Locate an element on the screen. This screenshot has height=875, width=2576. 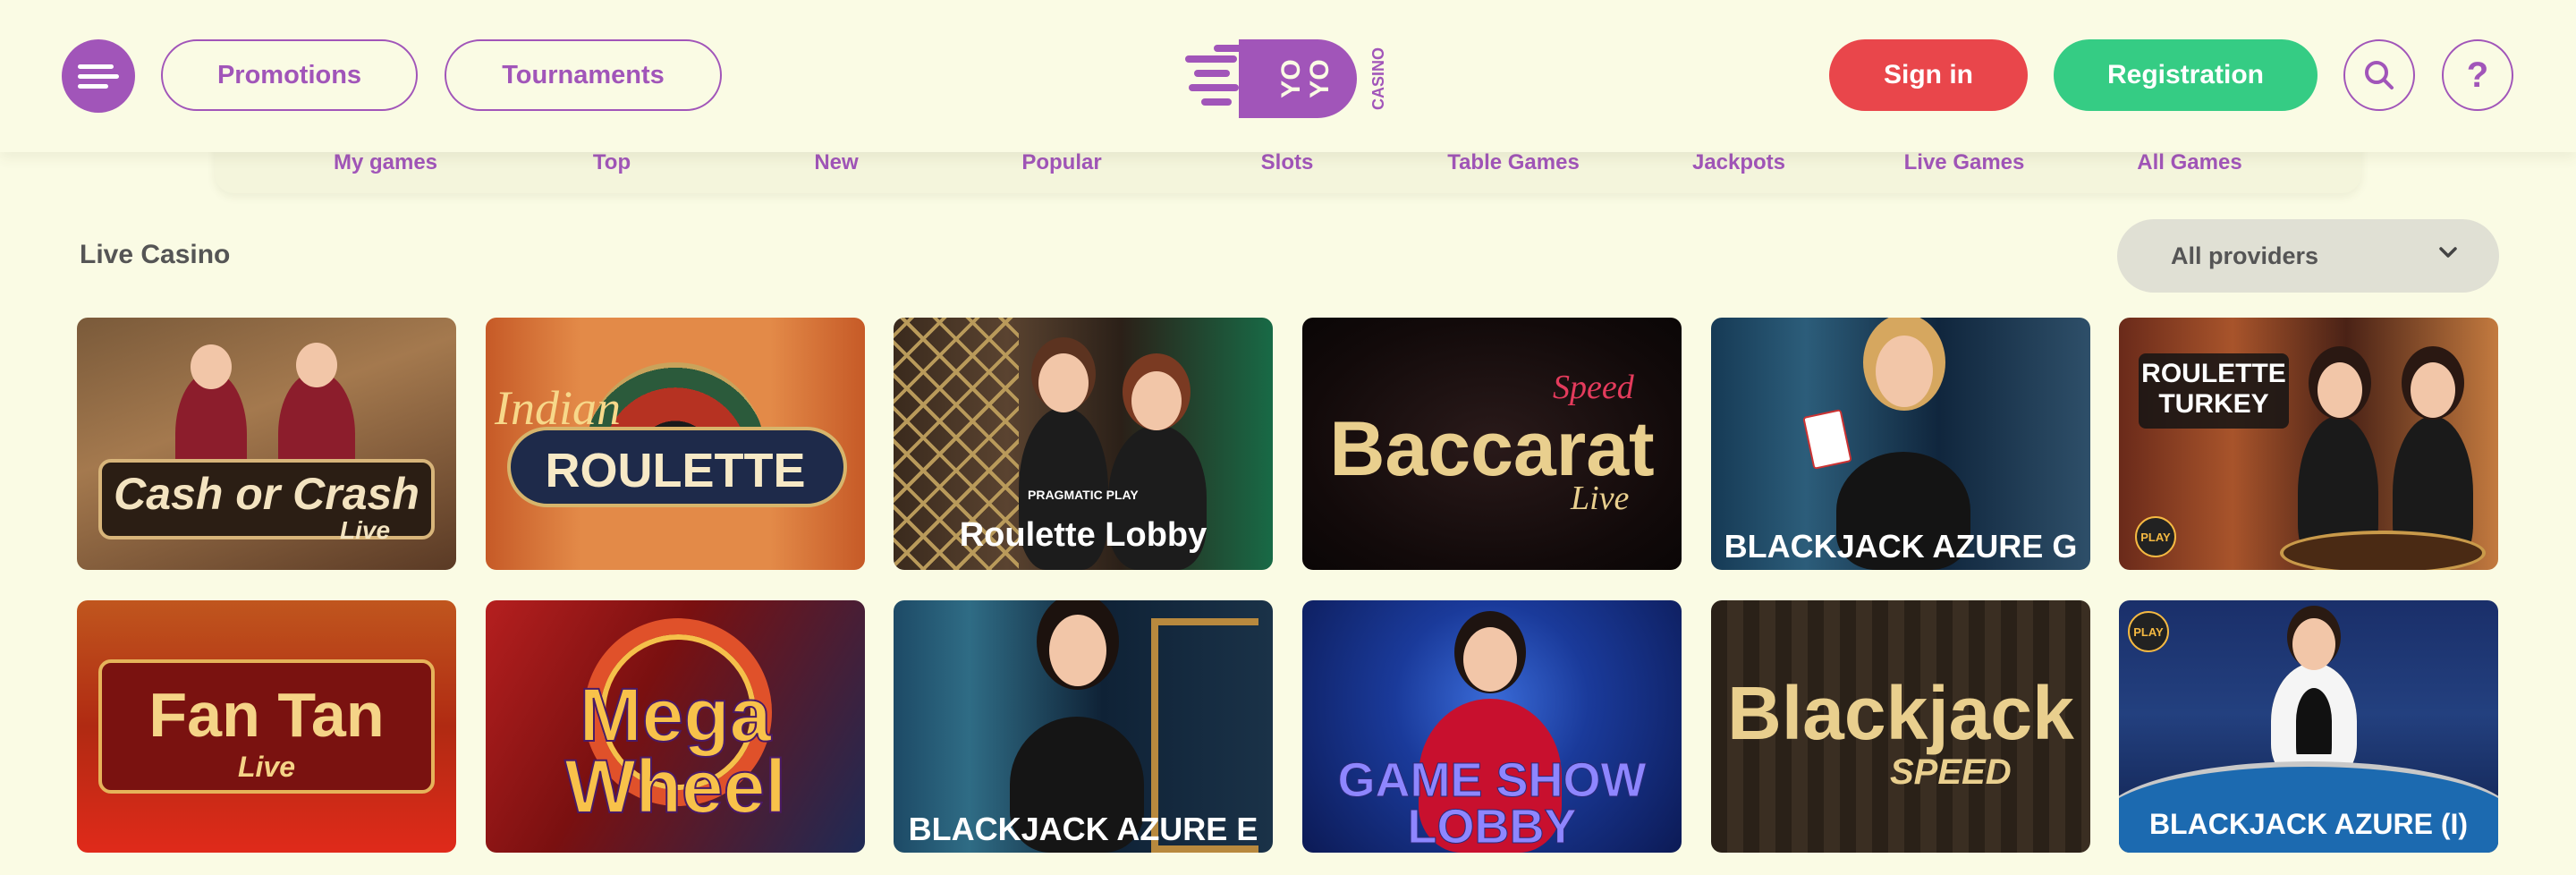
game-subtitle: TURKEY is located at coordinates (2213, 404).